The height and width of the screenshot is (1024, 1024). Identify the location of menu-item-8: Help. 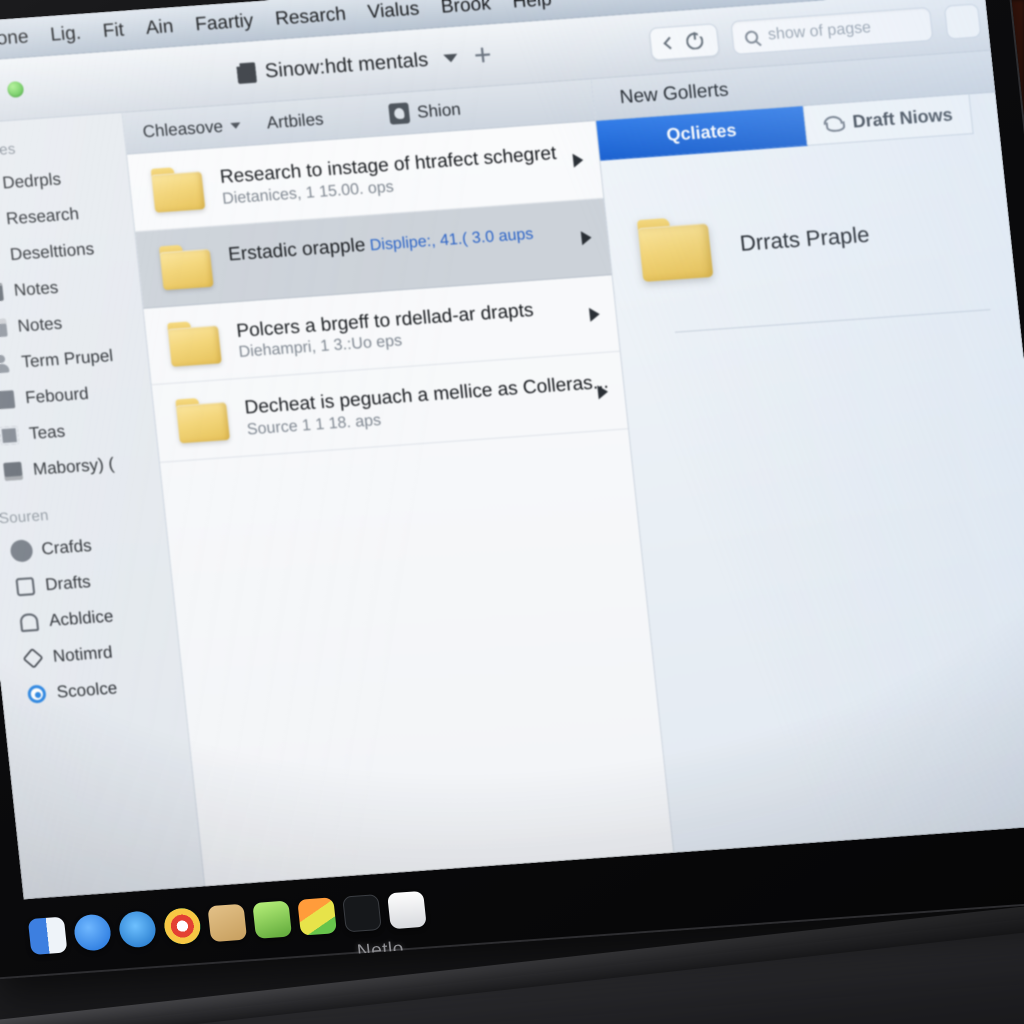
(531, 6).